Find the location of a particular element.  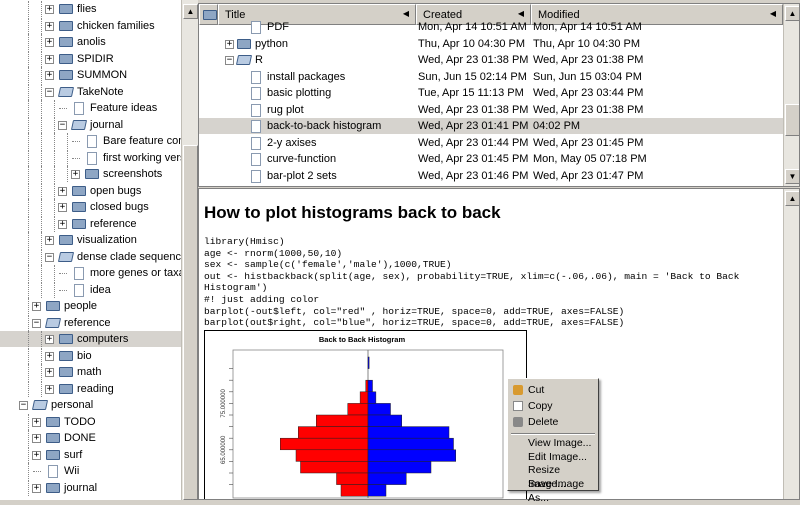

menu-label: Copy is located at coordinates (540, 406).